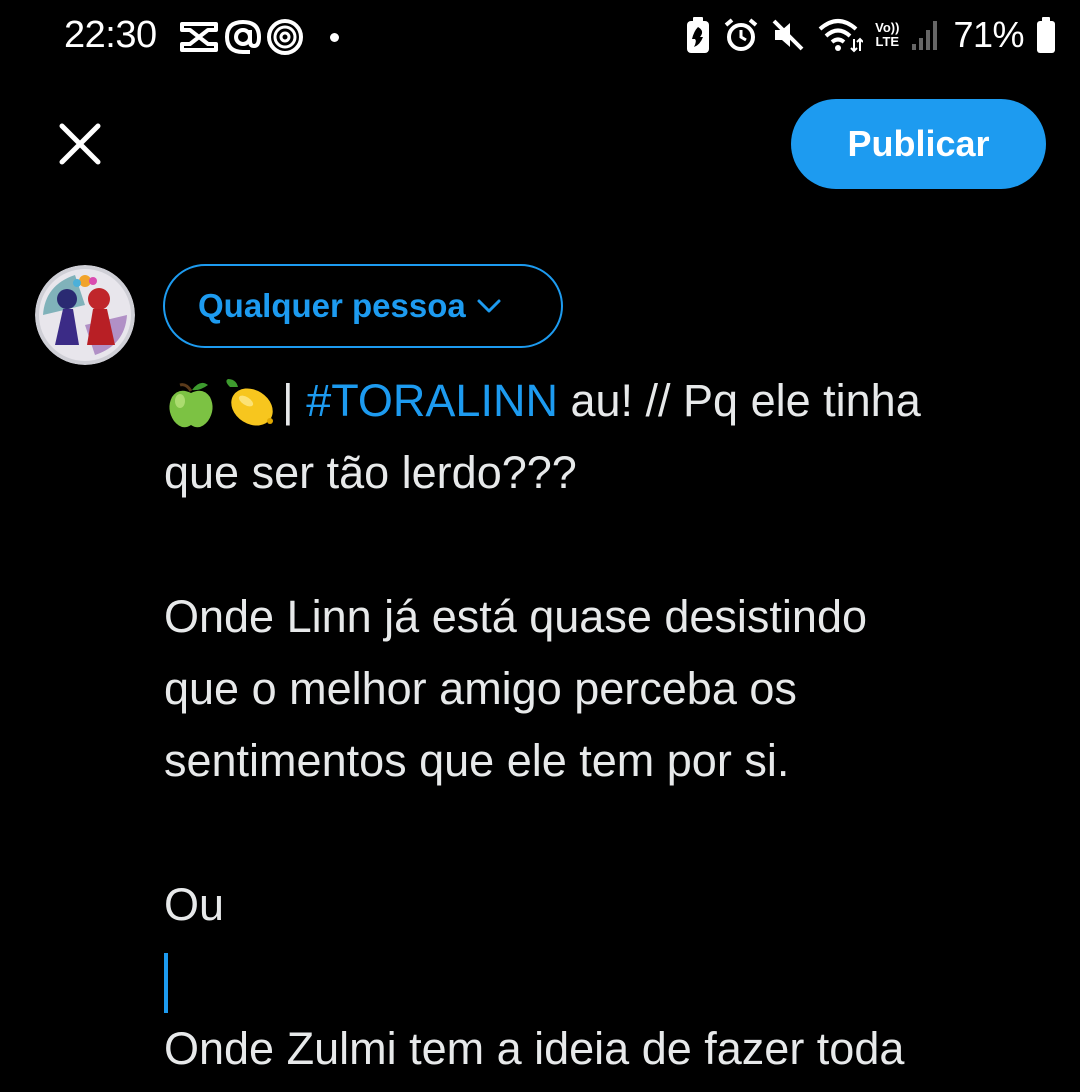 This screenshot has height=1092, width=1080. I want to click on capcut-icon, so click(199, 37).